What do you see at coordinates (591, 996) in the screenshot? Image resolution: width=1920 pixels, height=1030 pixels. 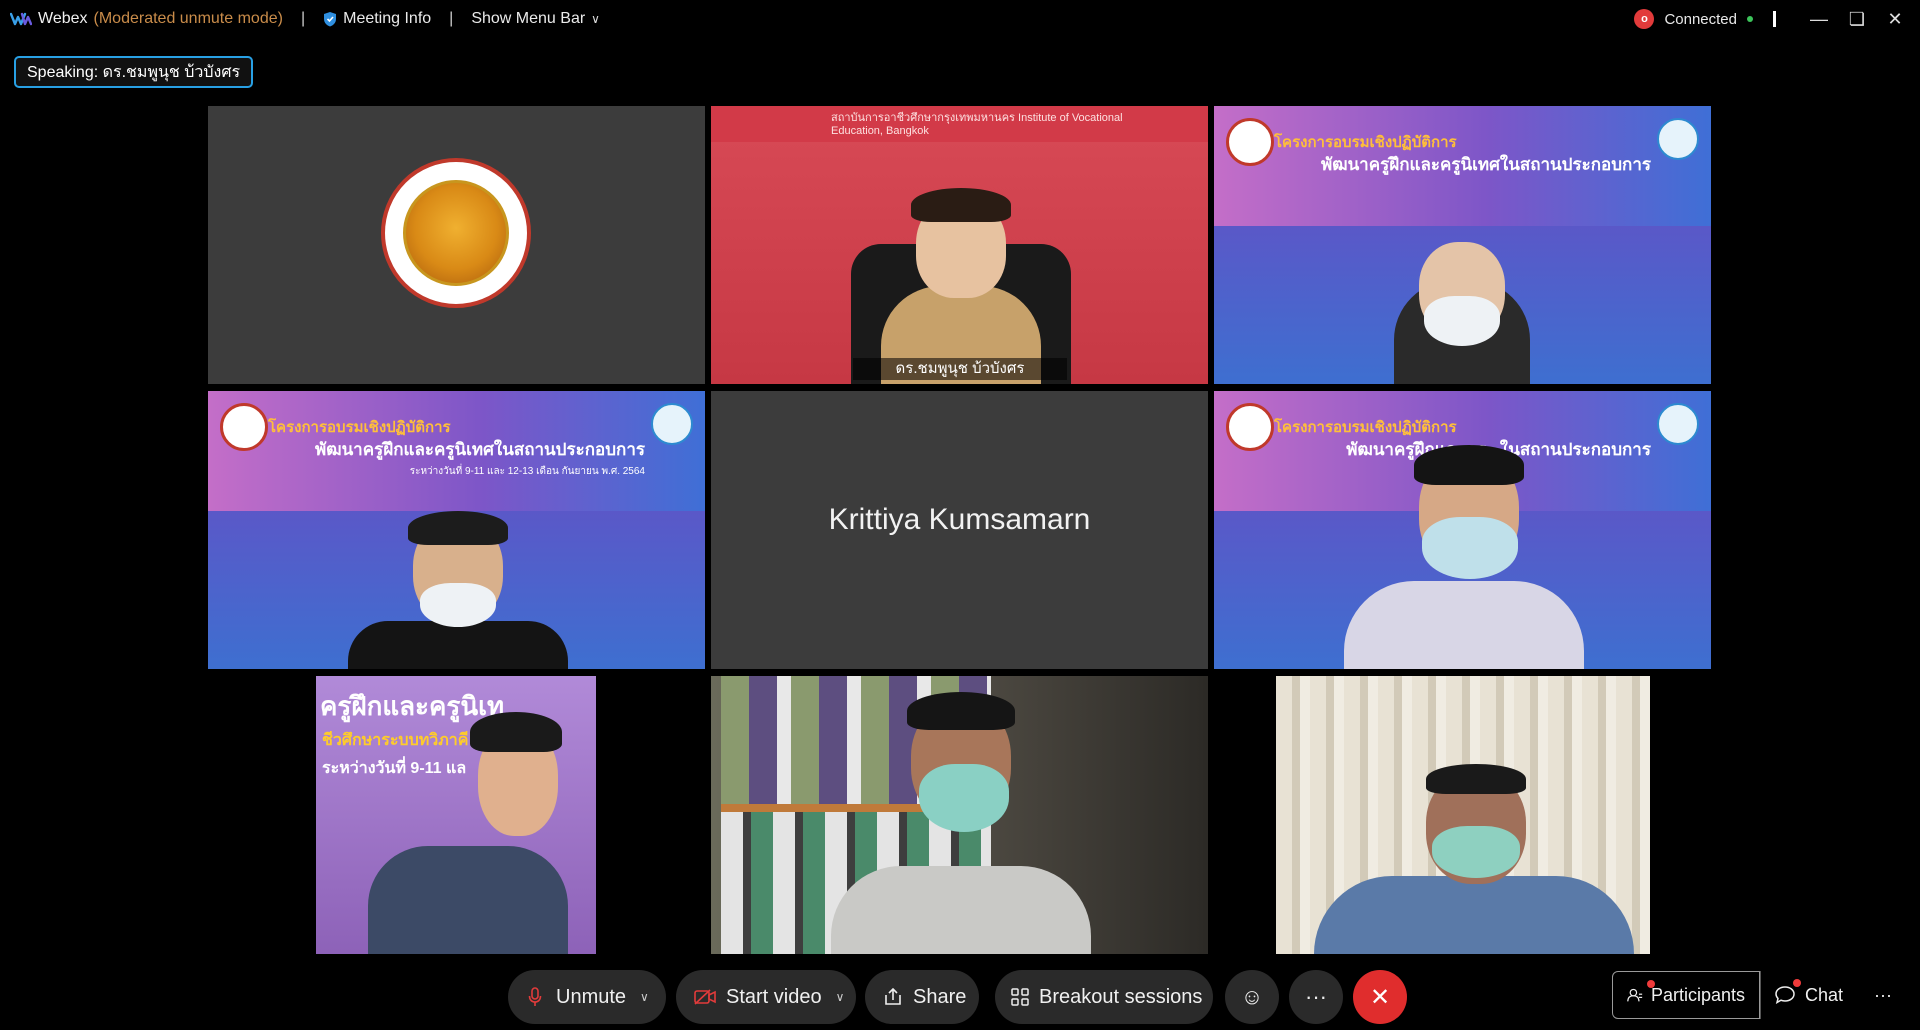 I see `unmute-label: Unmute` at bounding box center [591, 996].